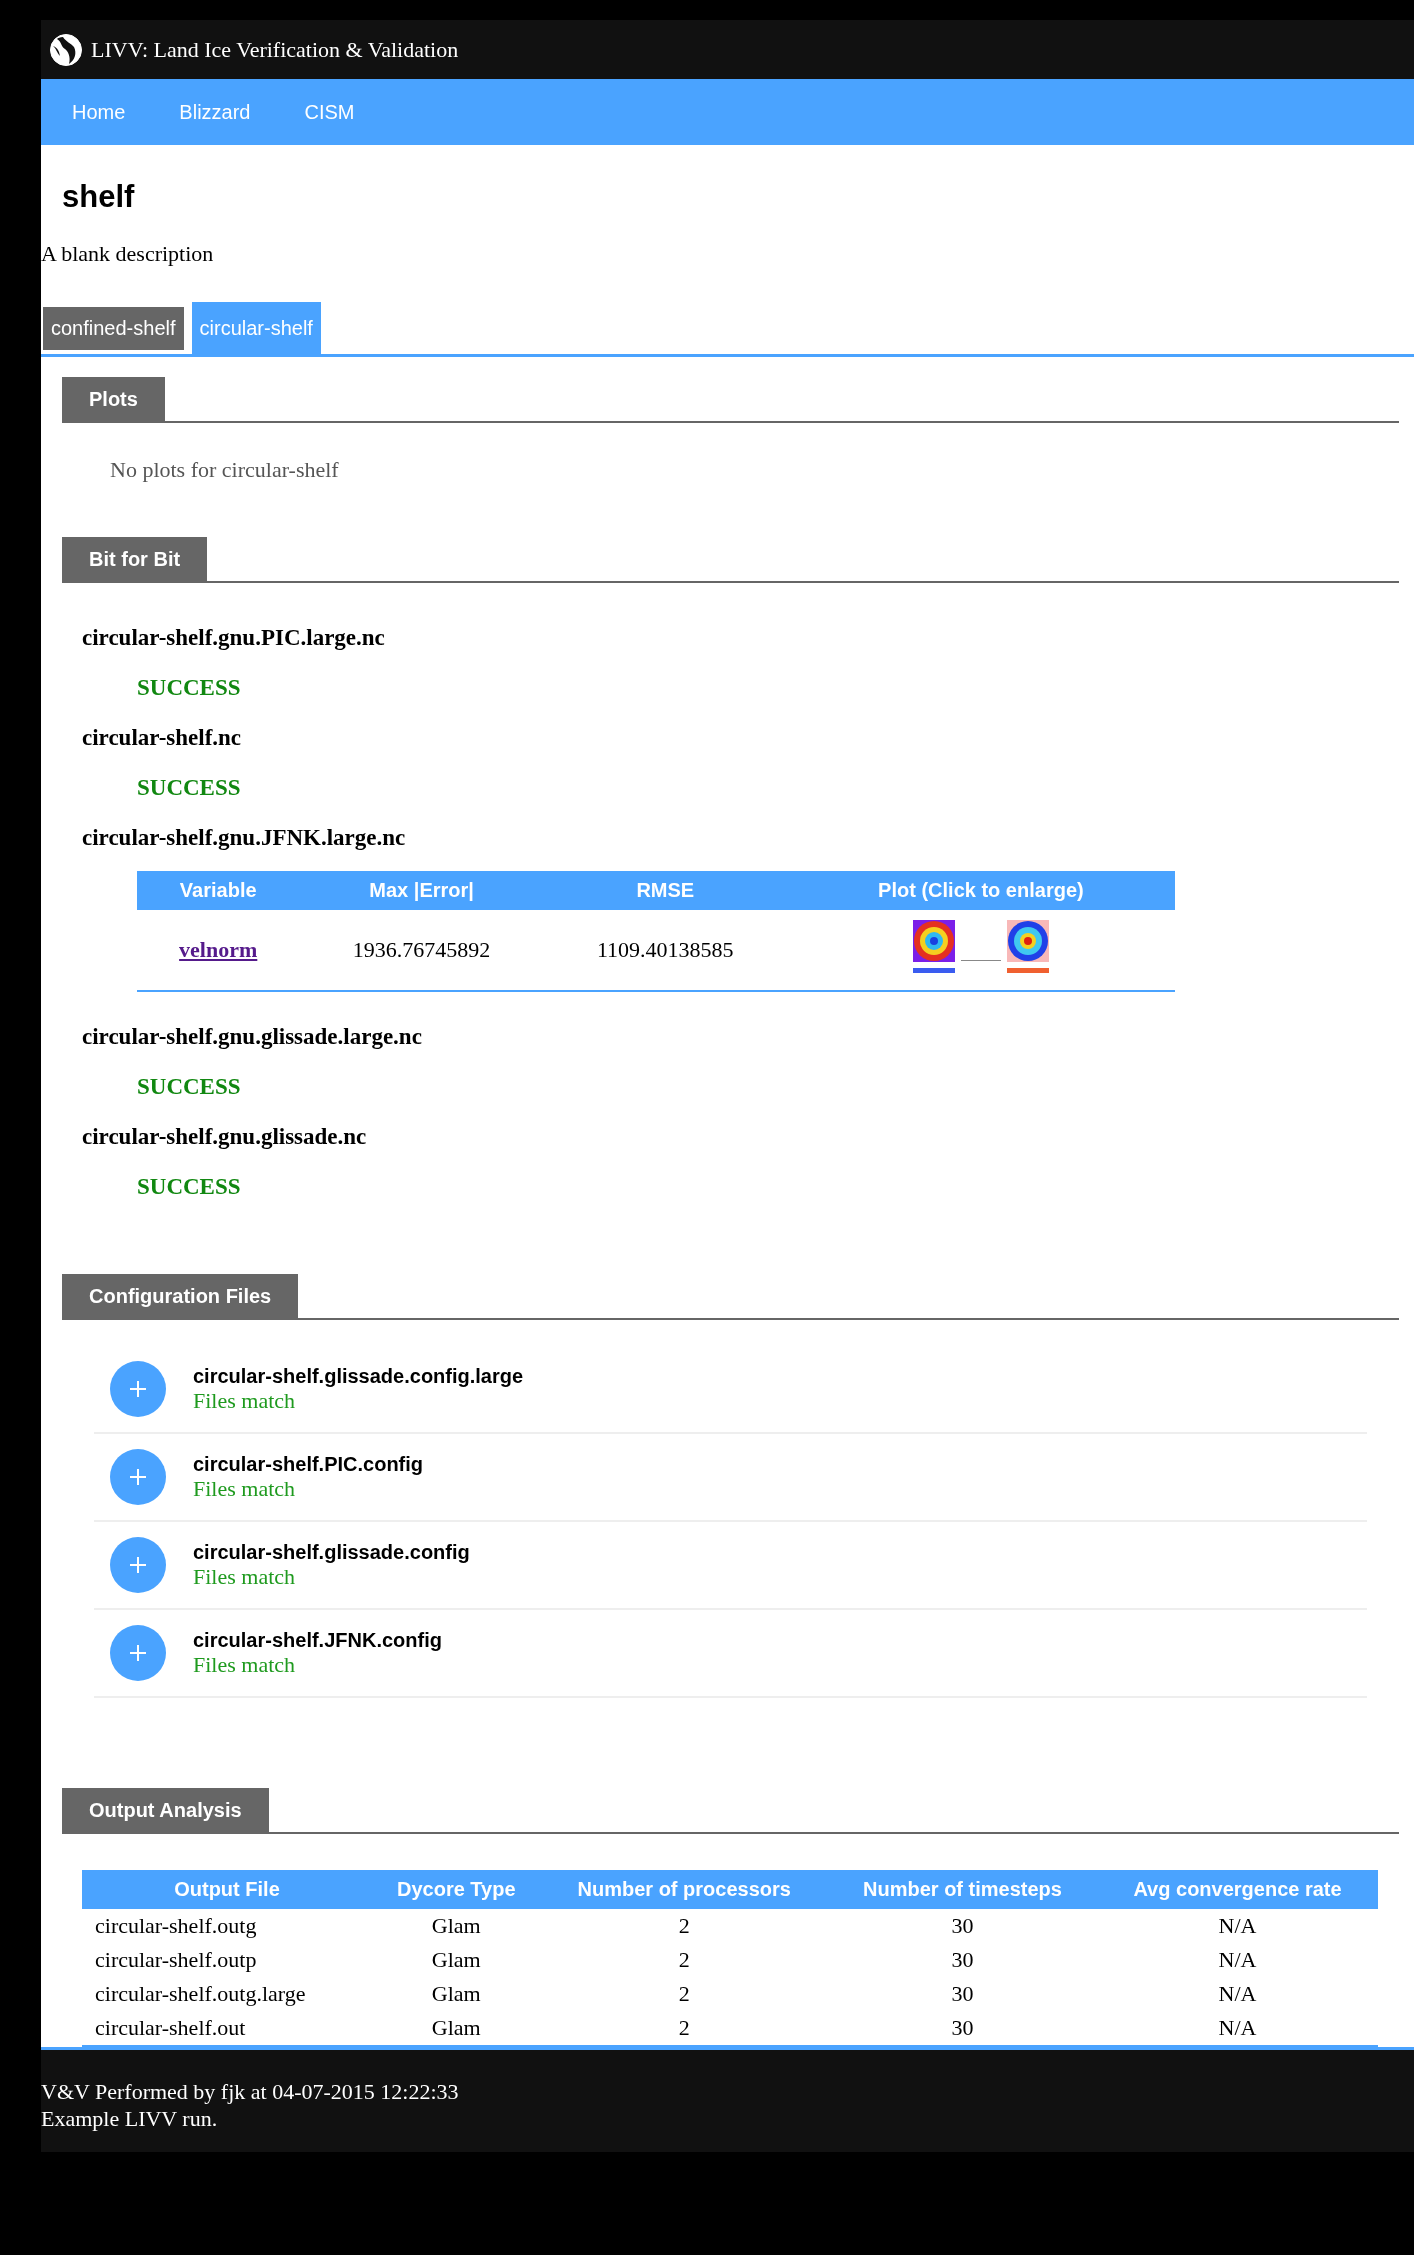 Image resolution: width=1414 pixels, height=2255 pixels. Describe the element at coordinates (225, 470) in the screenshot. I see `empty-message: No plots for circular-shelf` at that location.